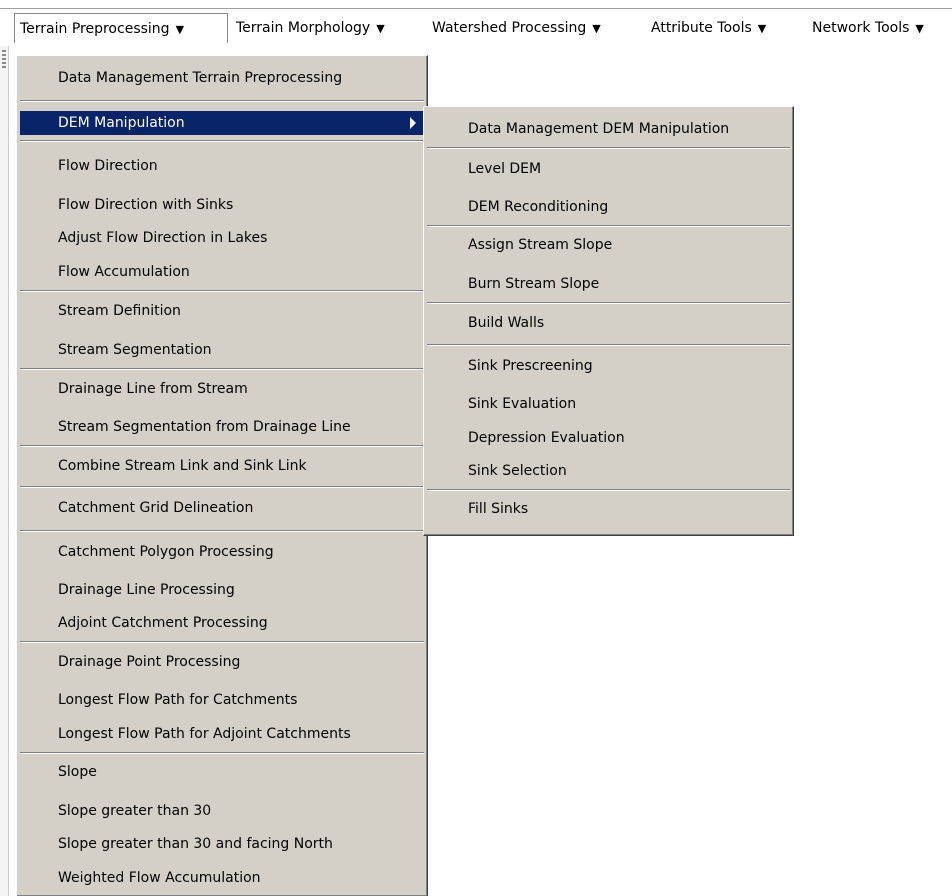 Image resolution: width=952 pixels, height=896 pixels. What do you see at coordinates (608, 366) in the screenshot?
I see `menu-item-sink-prescreening: Sink Prescreening` at bounding box center [608, 366].